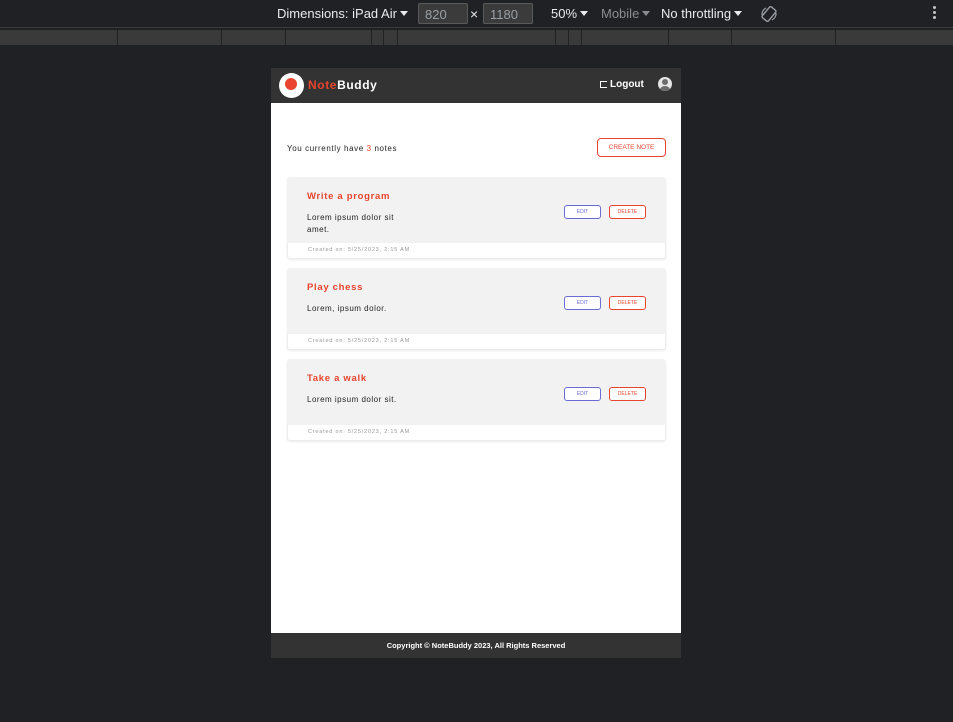 The width and height of the screenshot is (953, 722). What do you see at coordinates (631, 147) in the screenshot?
I see `create-note-button: CREATE NOTE` at bounding box center [631, 147].